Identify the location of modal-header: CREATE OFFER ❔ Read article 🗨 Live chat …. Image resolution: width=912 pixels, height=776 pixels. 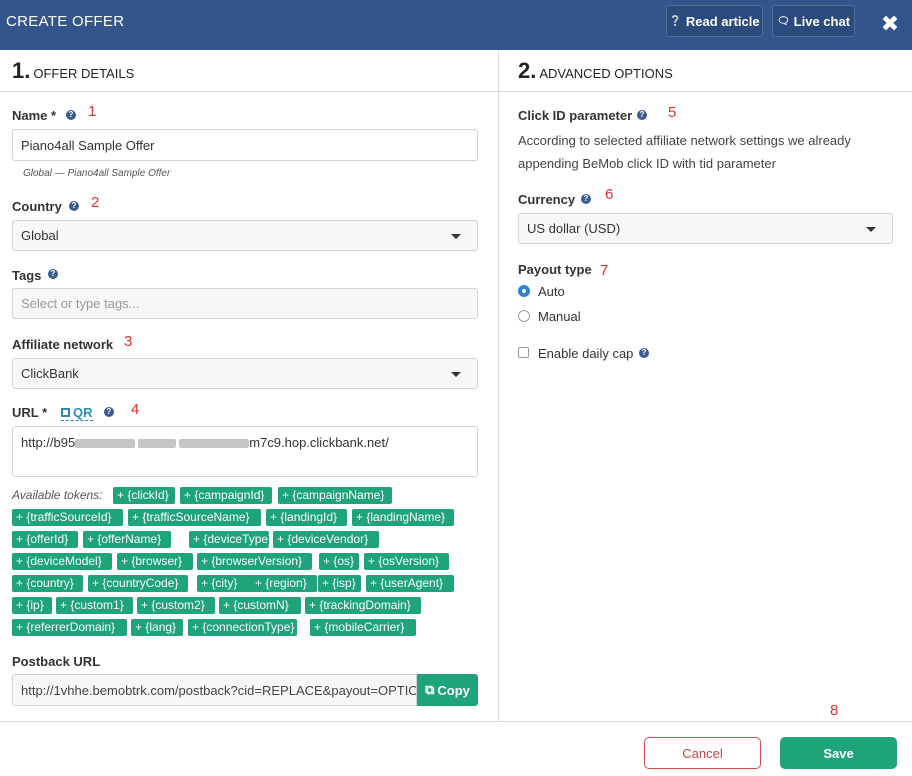
(456, 25).